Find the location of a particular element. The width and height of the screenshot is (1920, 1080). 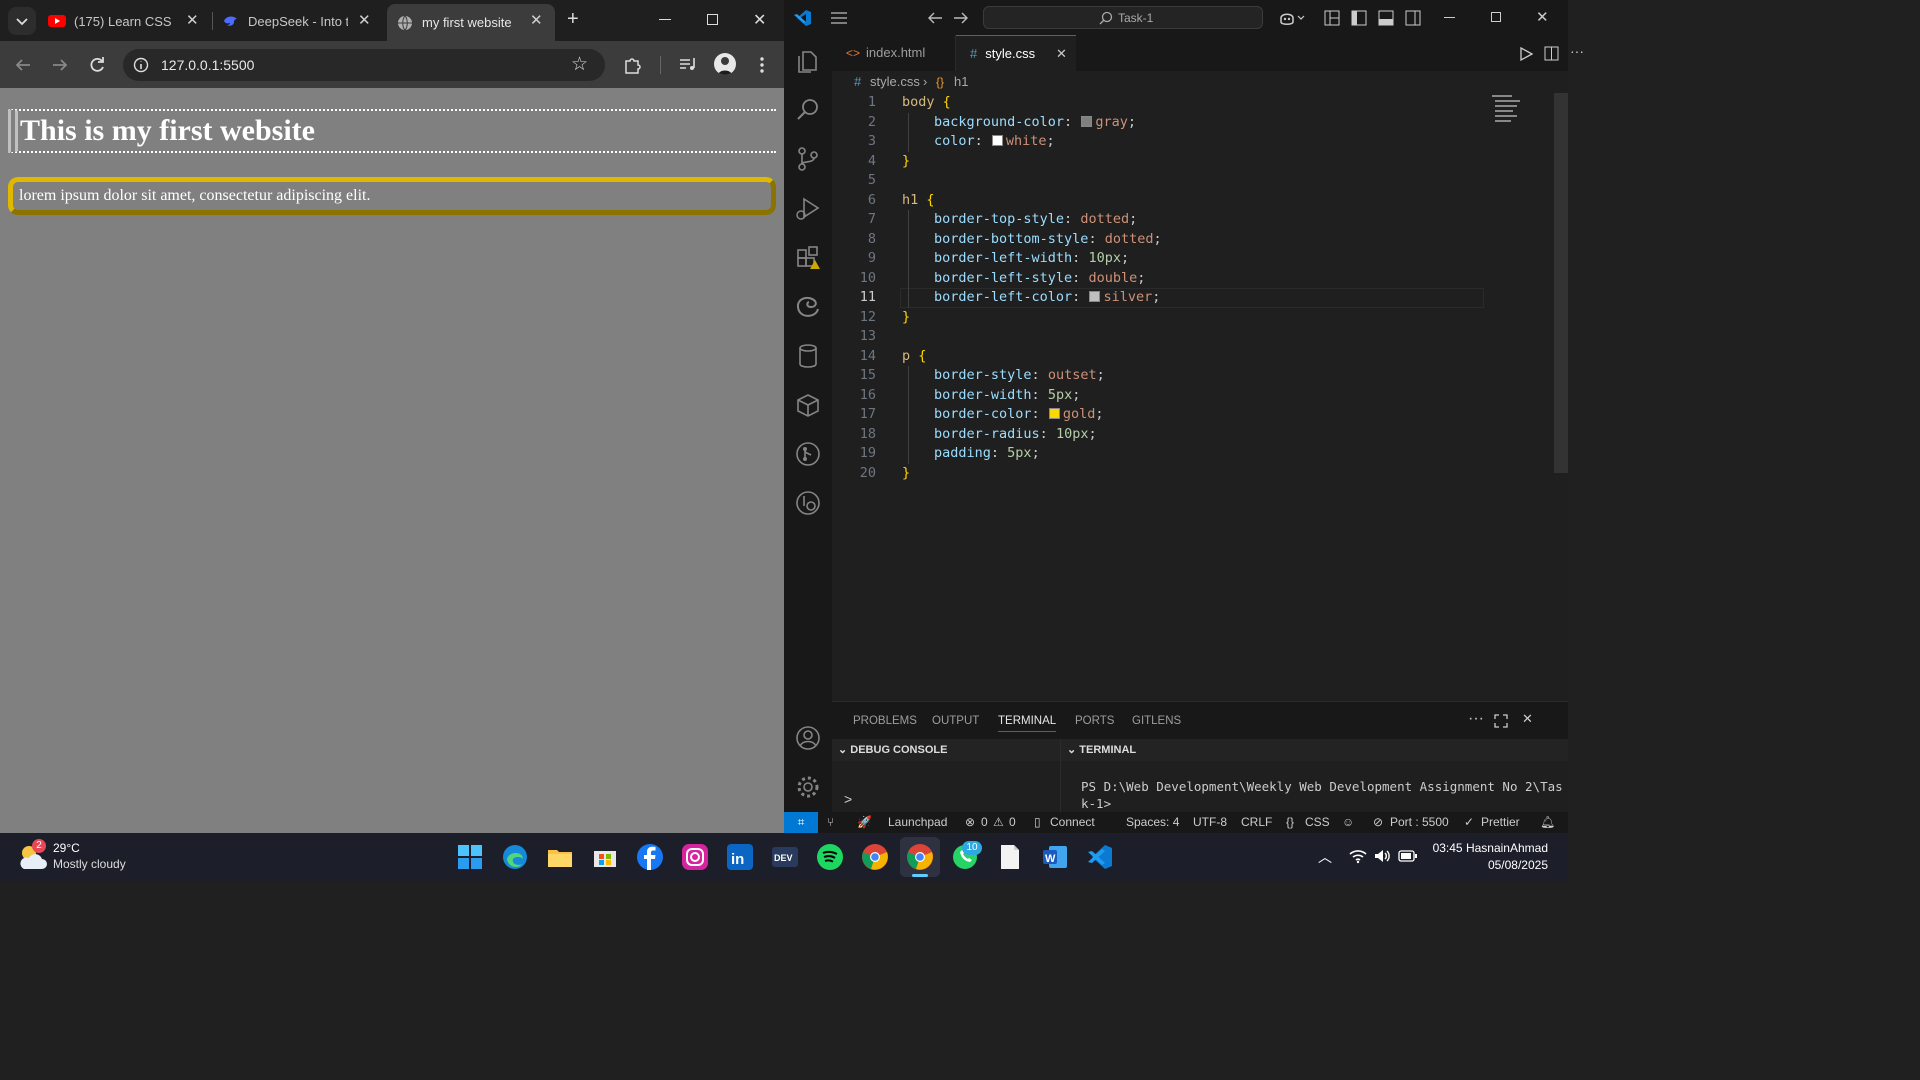

errors-icon: ⊗ is located at coordinates (970, 822).